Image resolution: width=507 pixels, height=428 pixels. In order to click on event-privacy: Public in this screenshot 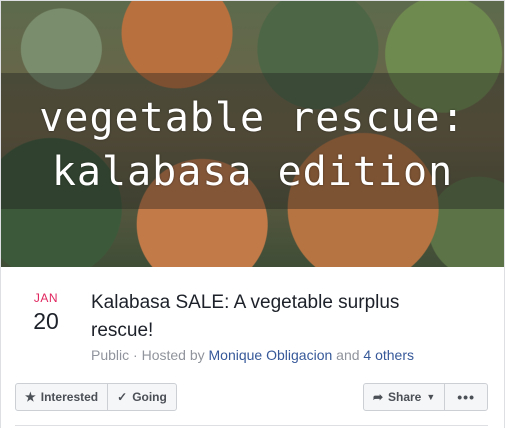, I will do `click(110, 355)`.